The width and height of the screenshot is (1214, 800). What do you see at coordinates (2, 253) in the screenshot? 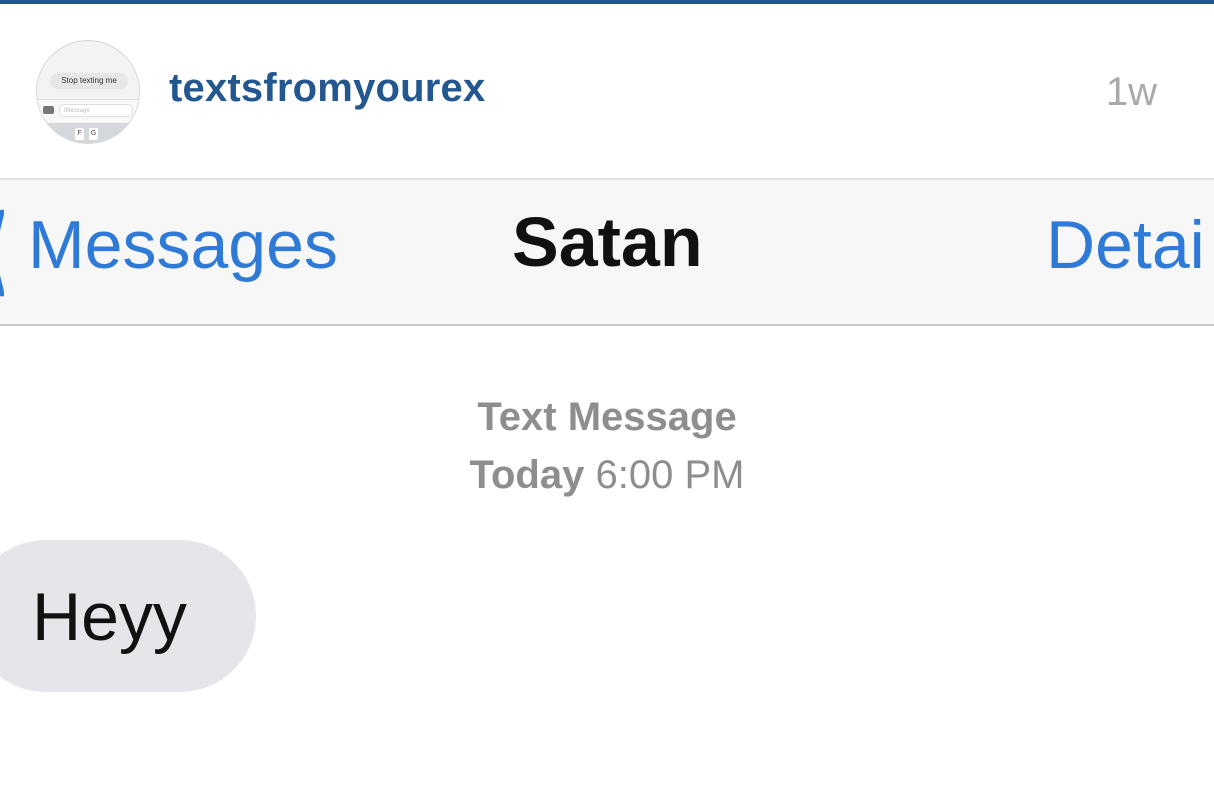
I see `chevron-left-icon` at bounding box center [2, 253].